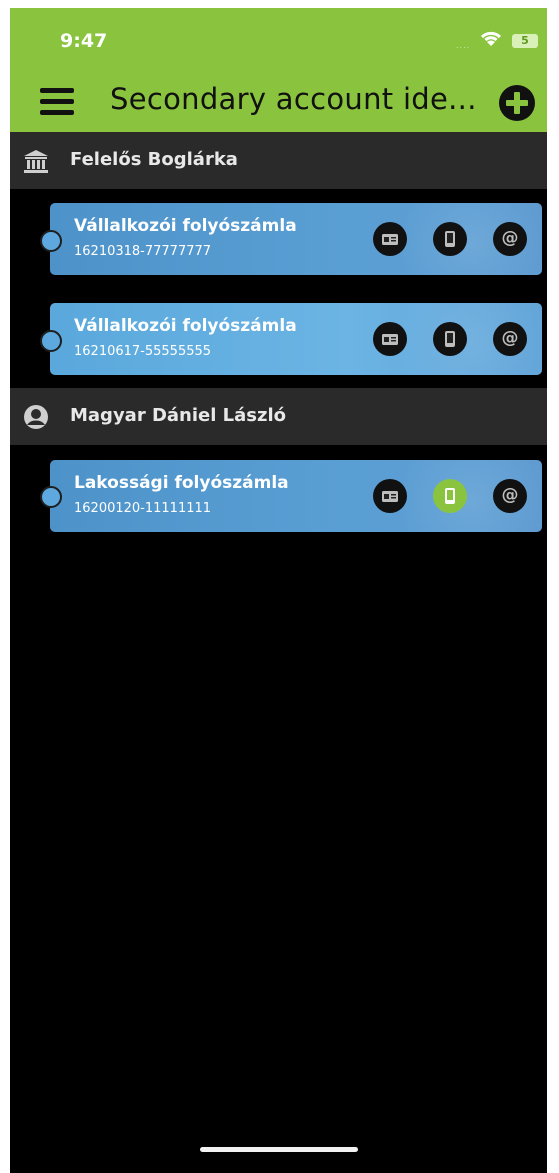 The image size is (559, 1173). I want to click on add-button, so click(517, 103).